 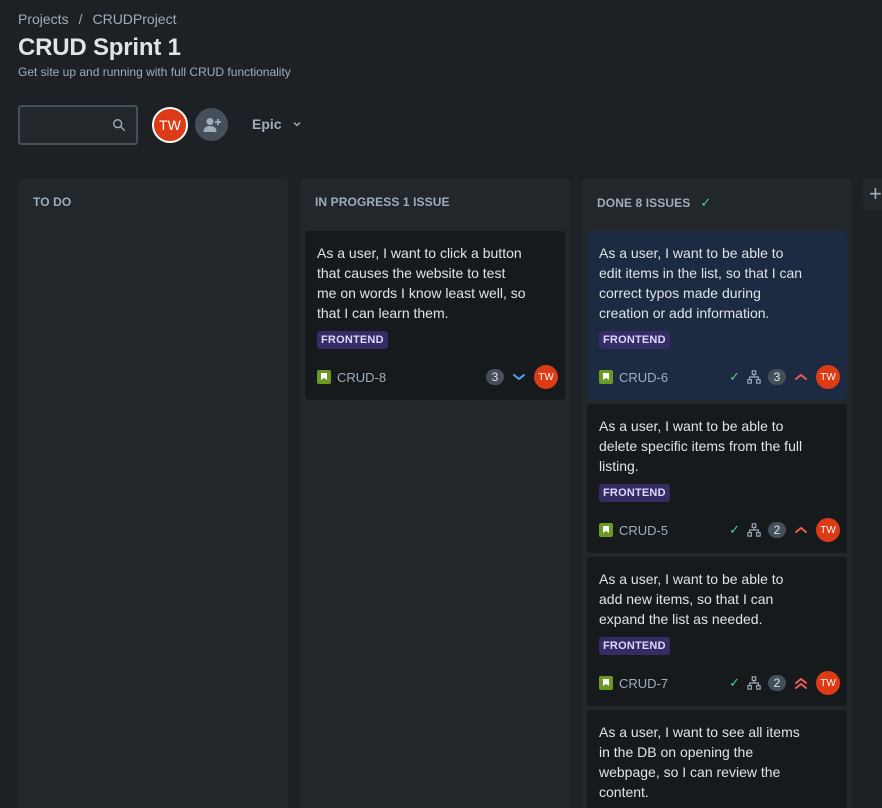 What do you see at coordinates (643, 683) in the screenshot?
I see `issue-key: CRUD-7` at bounding box center [643, 683].